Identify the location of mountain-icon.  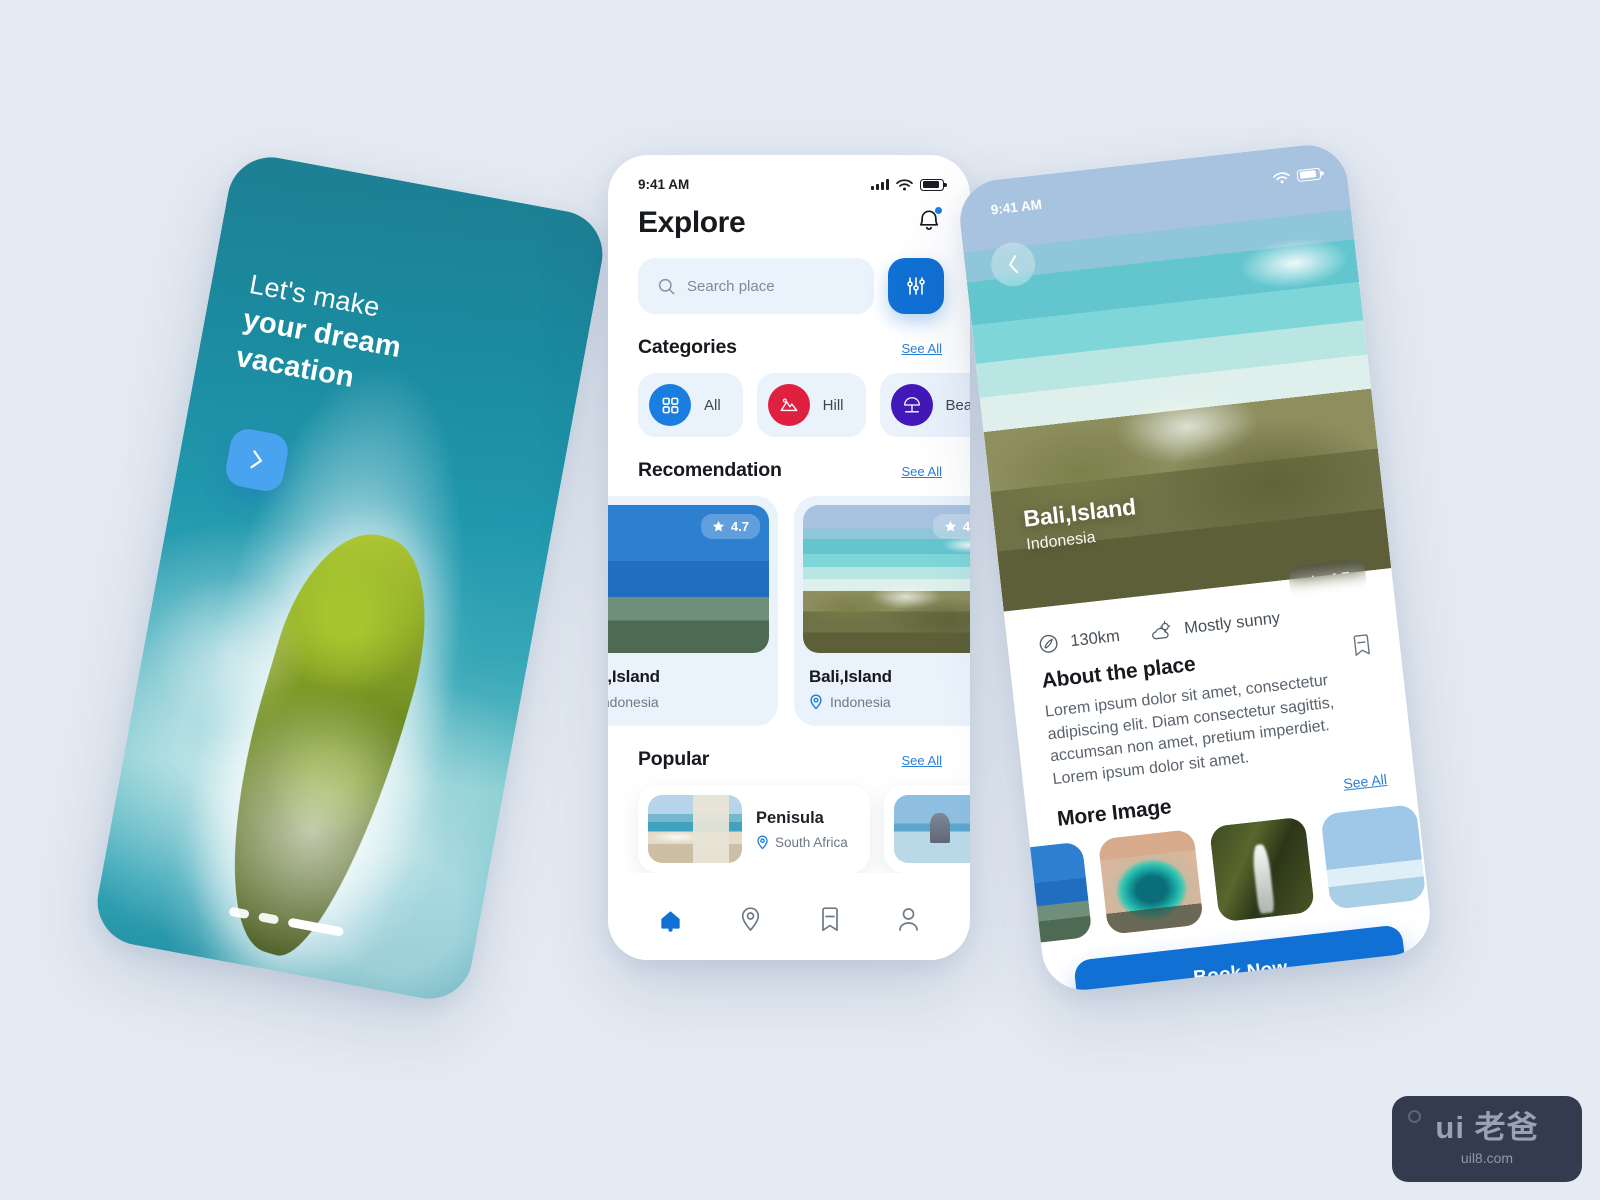
(788, 405).